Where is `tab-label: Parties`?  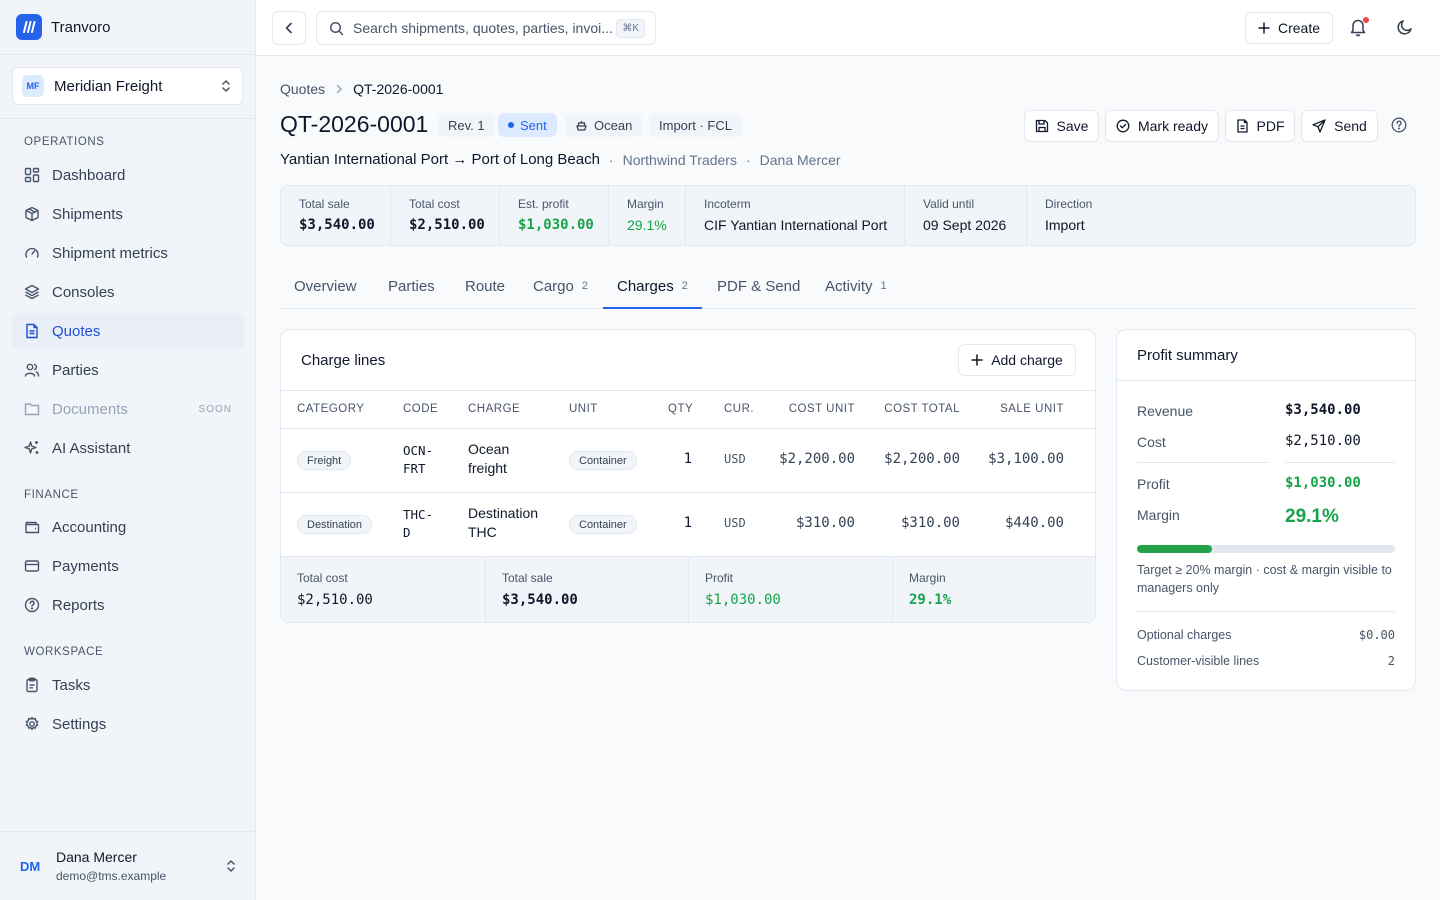 tab-label: Parties is located at coordinates (411, 286).